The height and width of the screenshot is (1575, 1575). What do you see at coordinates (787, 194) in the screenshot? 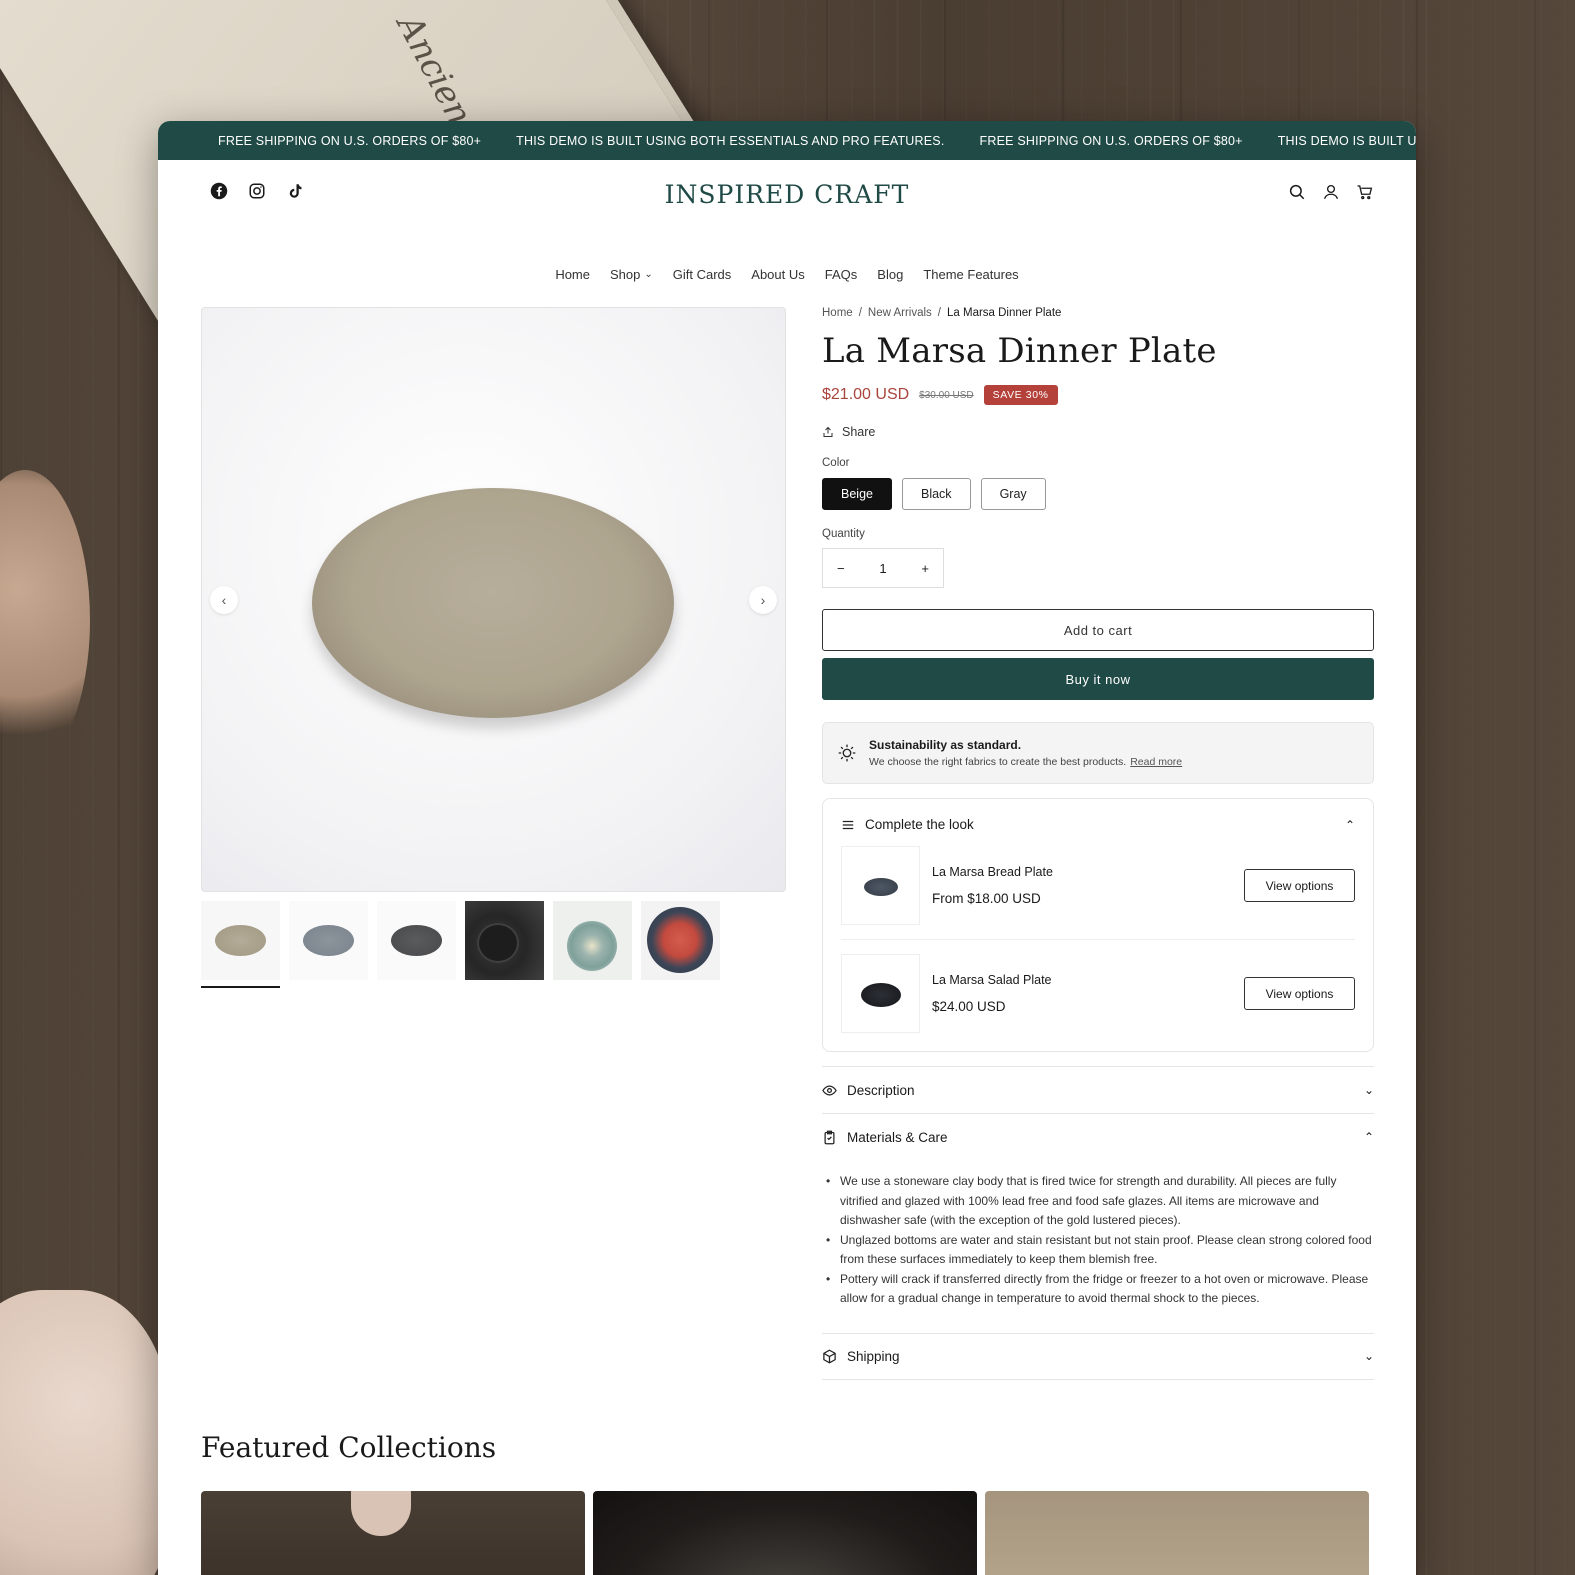
I see `store-logo: INSPIRED CRAFT` at bounding box center [787, 194].